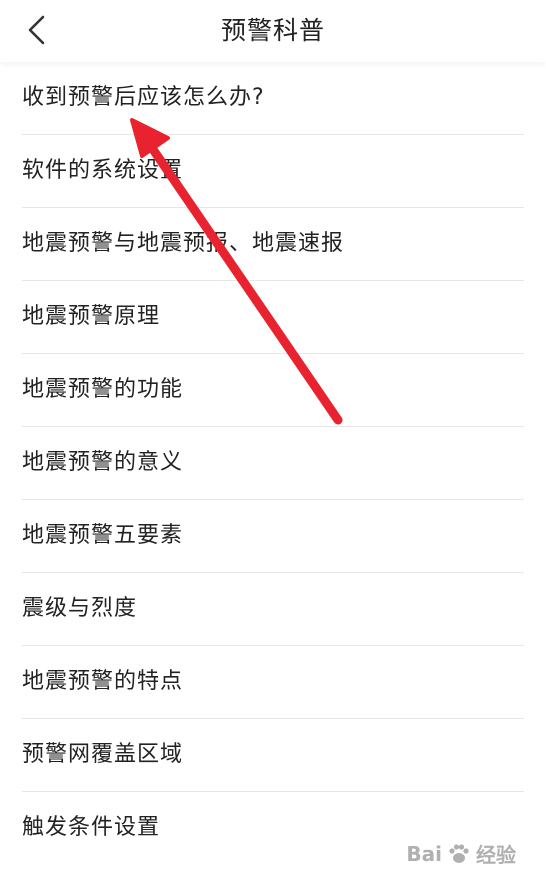 This screenshot has height=886, width=546. I want to click on list-item-coverage-area: 预警网覆盖区域, so click(273, 755).